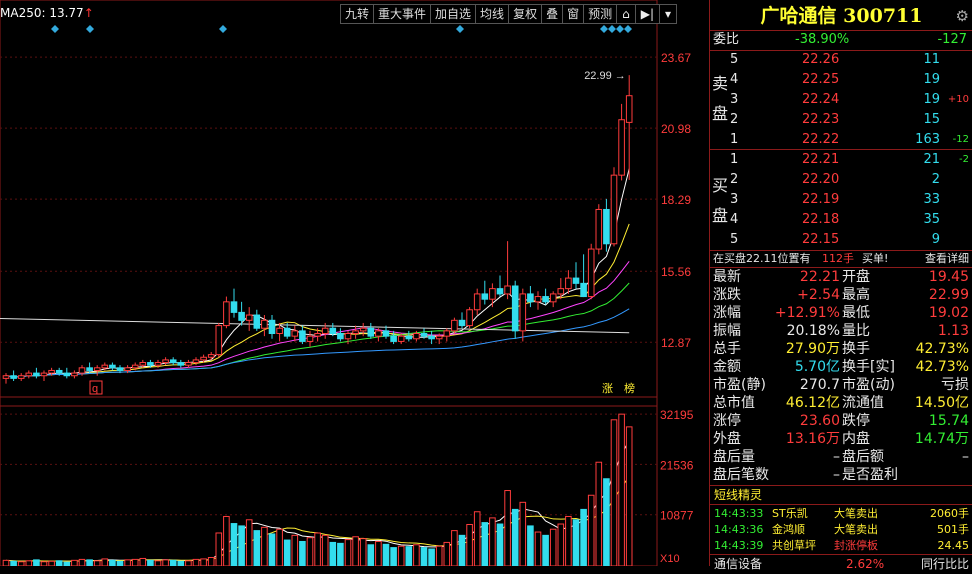  Describe the element at coordinates (807, 313) in the screenshot. I see `quote-value: +12.91%` at that location.